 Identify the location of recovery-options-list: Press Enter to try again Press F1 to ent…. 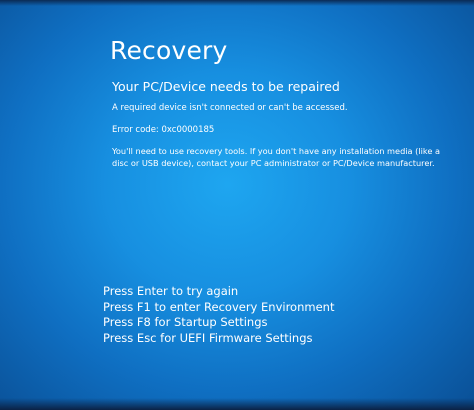
(218, 315).